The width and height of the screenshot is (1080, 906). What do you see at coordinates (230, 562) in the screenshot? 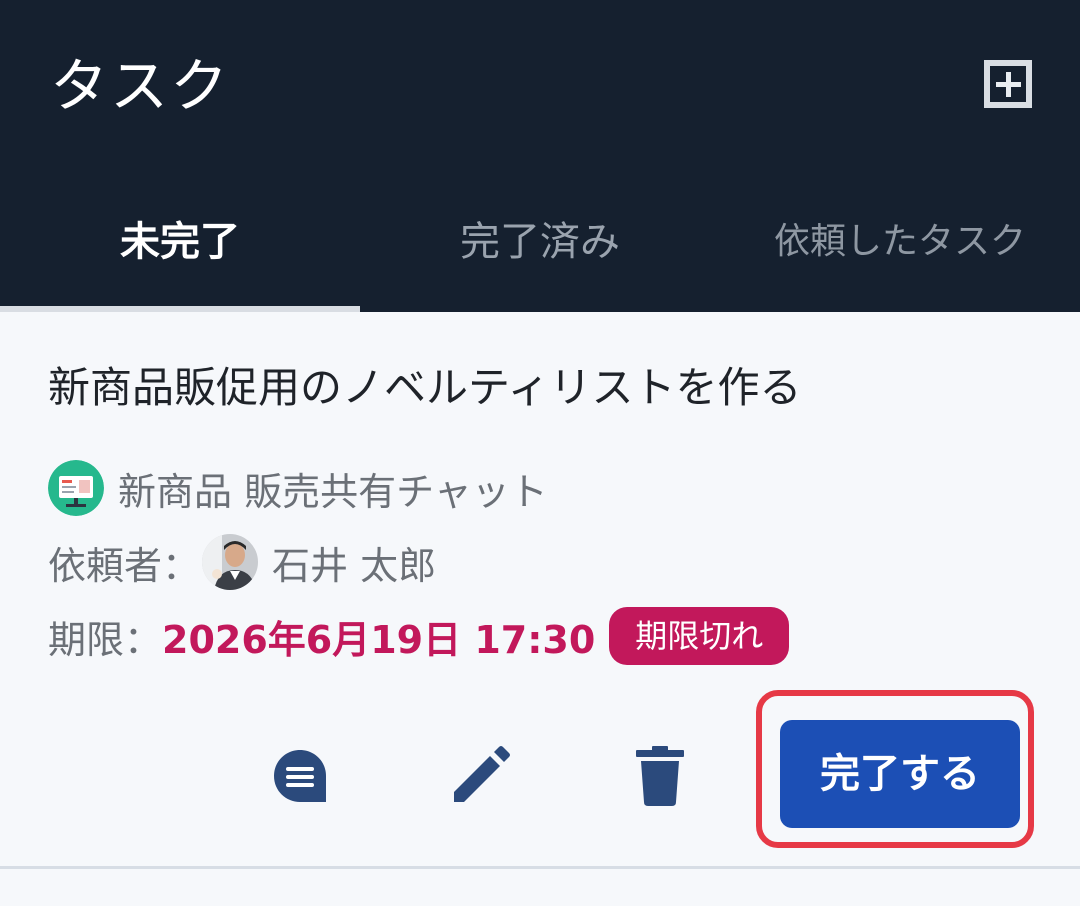
I see `avatar` at bounding box center [230, 562].